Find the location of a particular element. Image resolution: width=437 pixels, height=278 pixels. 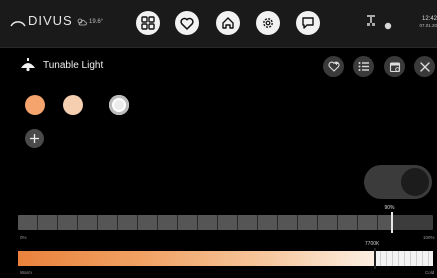

color-temp-thumb is located at coordinates (374, 258).